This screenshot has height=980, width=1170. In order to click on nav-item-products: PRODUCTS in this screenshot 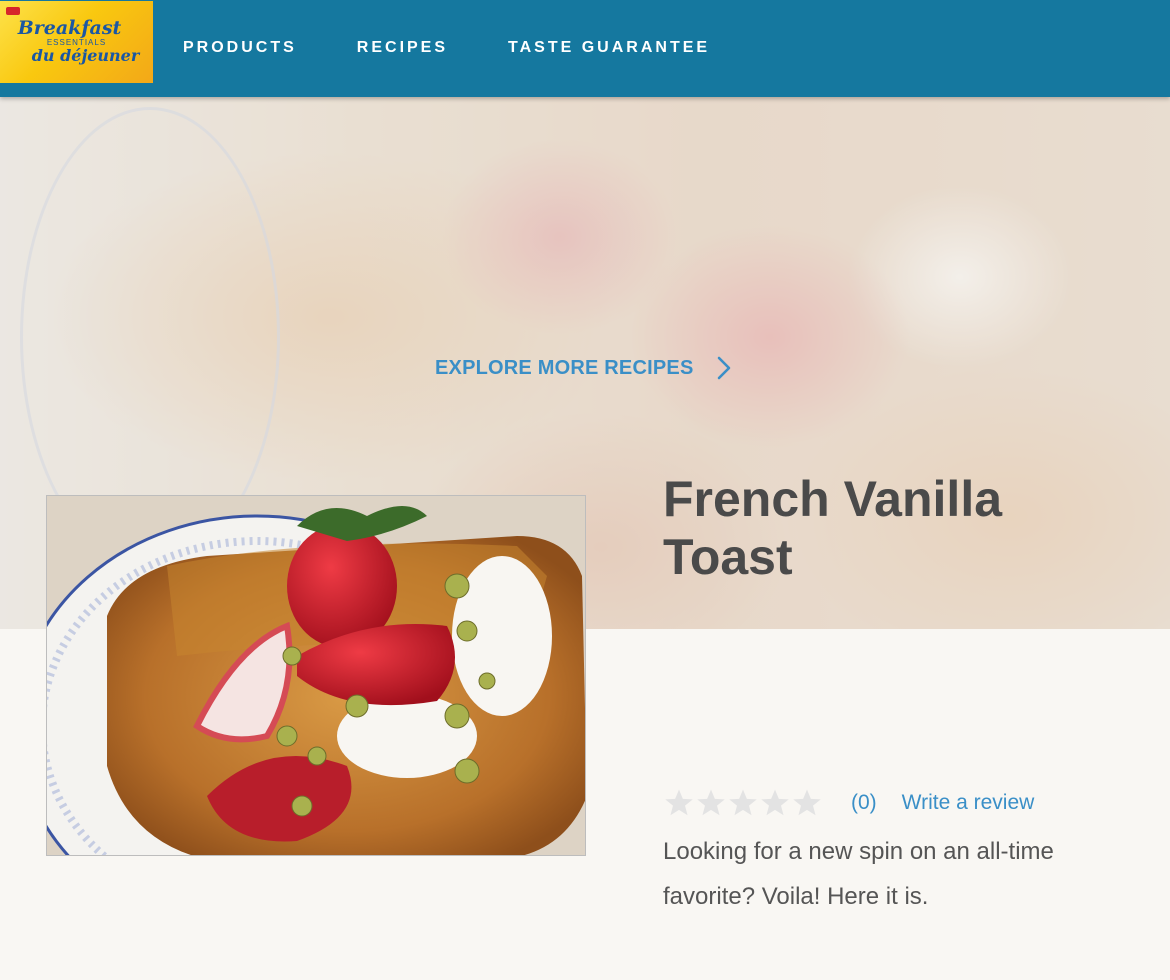, I will do `click(240, 48)`.